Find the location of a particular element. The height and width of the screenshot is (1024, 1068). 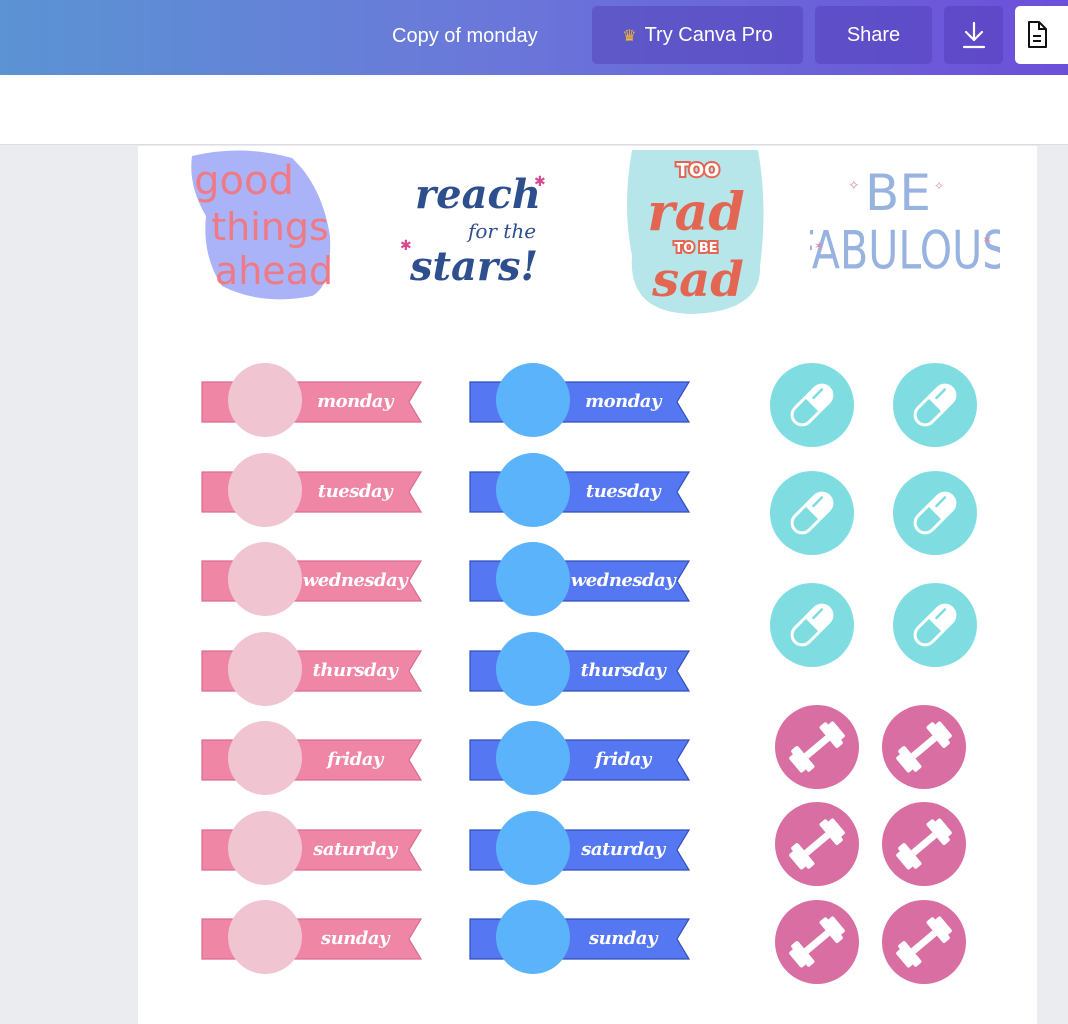

sticker-text-line: stars! is located at coordinates (473, 266).